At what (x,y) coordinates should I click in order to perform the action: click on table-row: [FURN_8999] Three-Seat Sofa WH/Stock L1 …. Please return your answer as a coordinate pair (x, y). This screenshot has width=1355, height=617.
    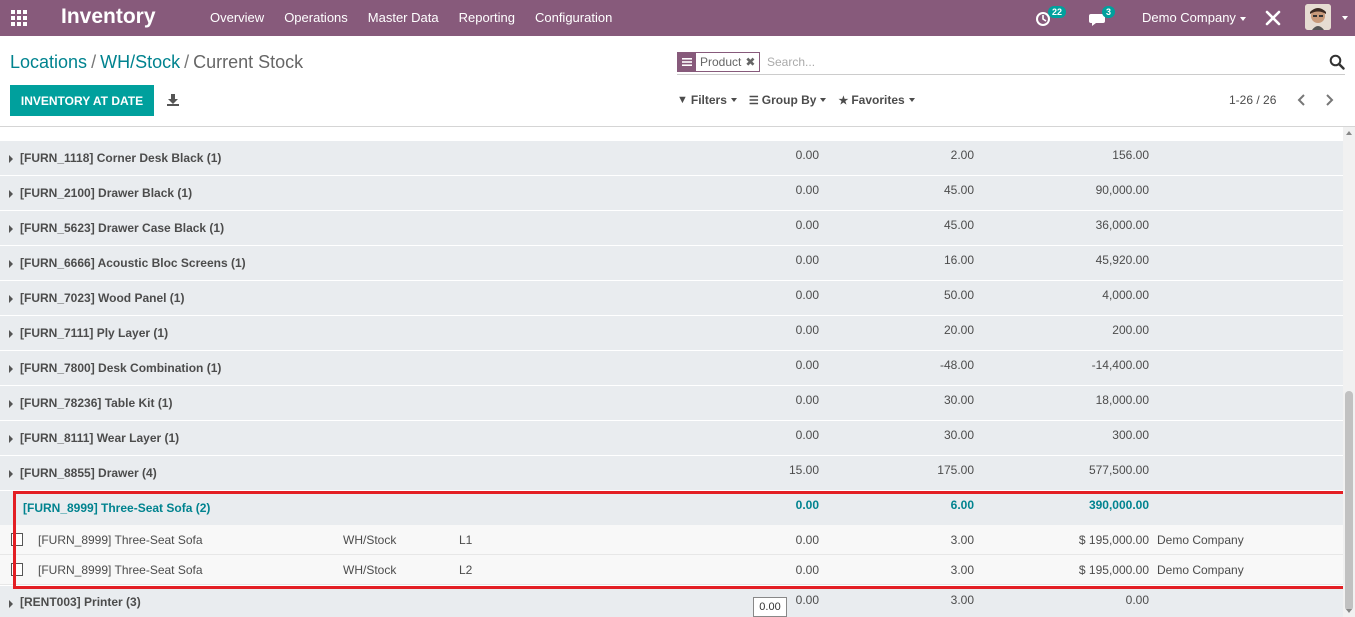
    Looking at the image, I should click on (671, 540).